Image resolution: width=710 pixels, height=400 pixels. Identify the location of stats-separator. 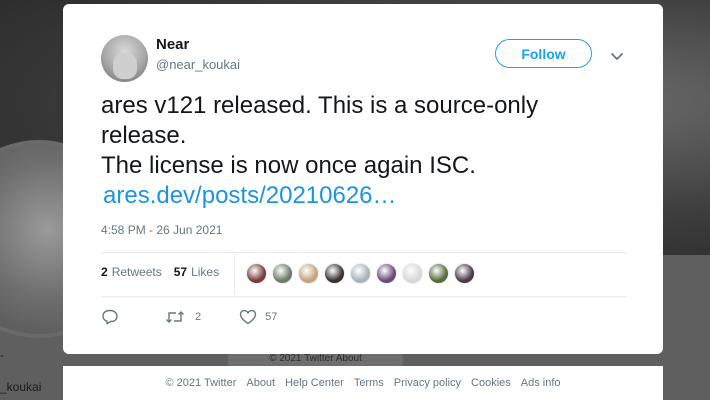
(234, 274).